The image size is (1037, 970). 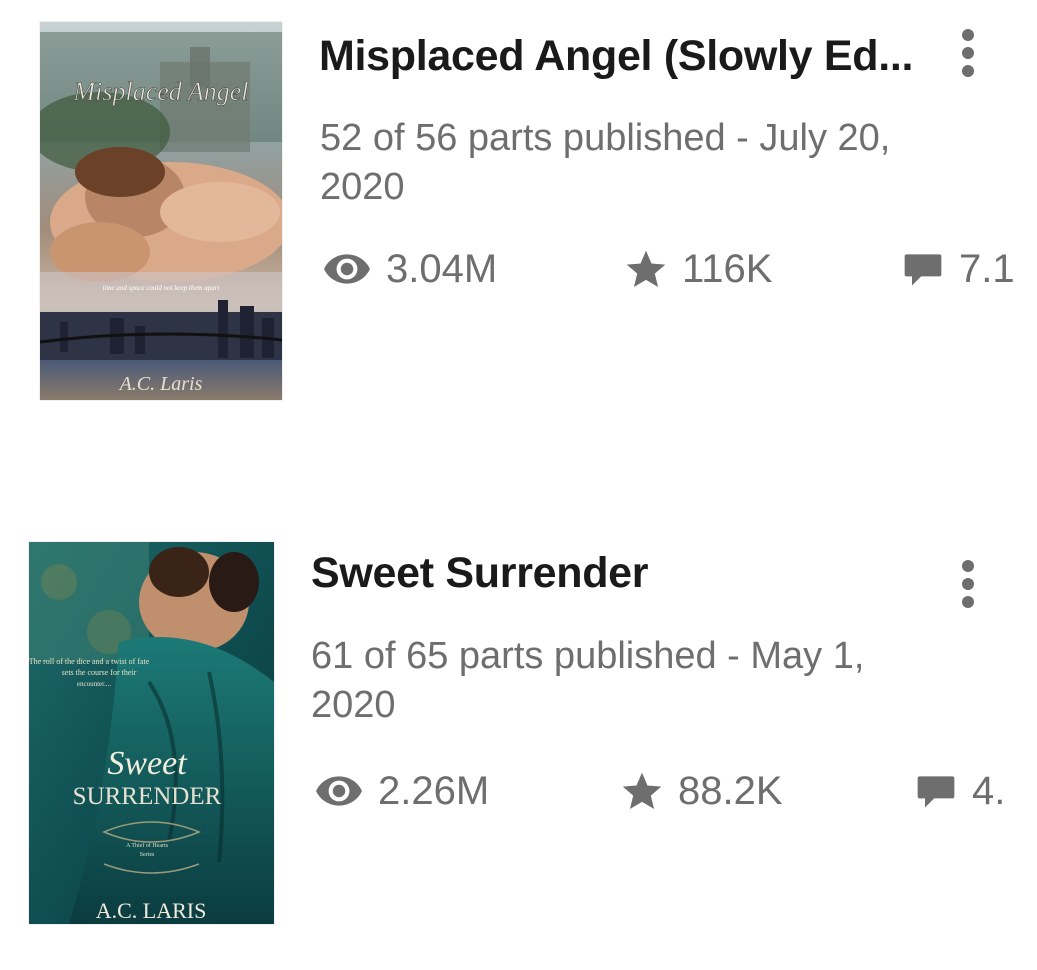 What do you see at coordinates (161, 91) in the screenshot?
I see `cover-title: Misplaced Angel` at bounding box center [161, 91].